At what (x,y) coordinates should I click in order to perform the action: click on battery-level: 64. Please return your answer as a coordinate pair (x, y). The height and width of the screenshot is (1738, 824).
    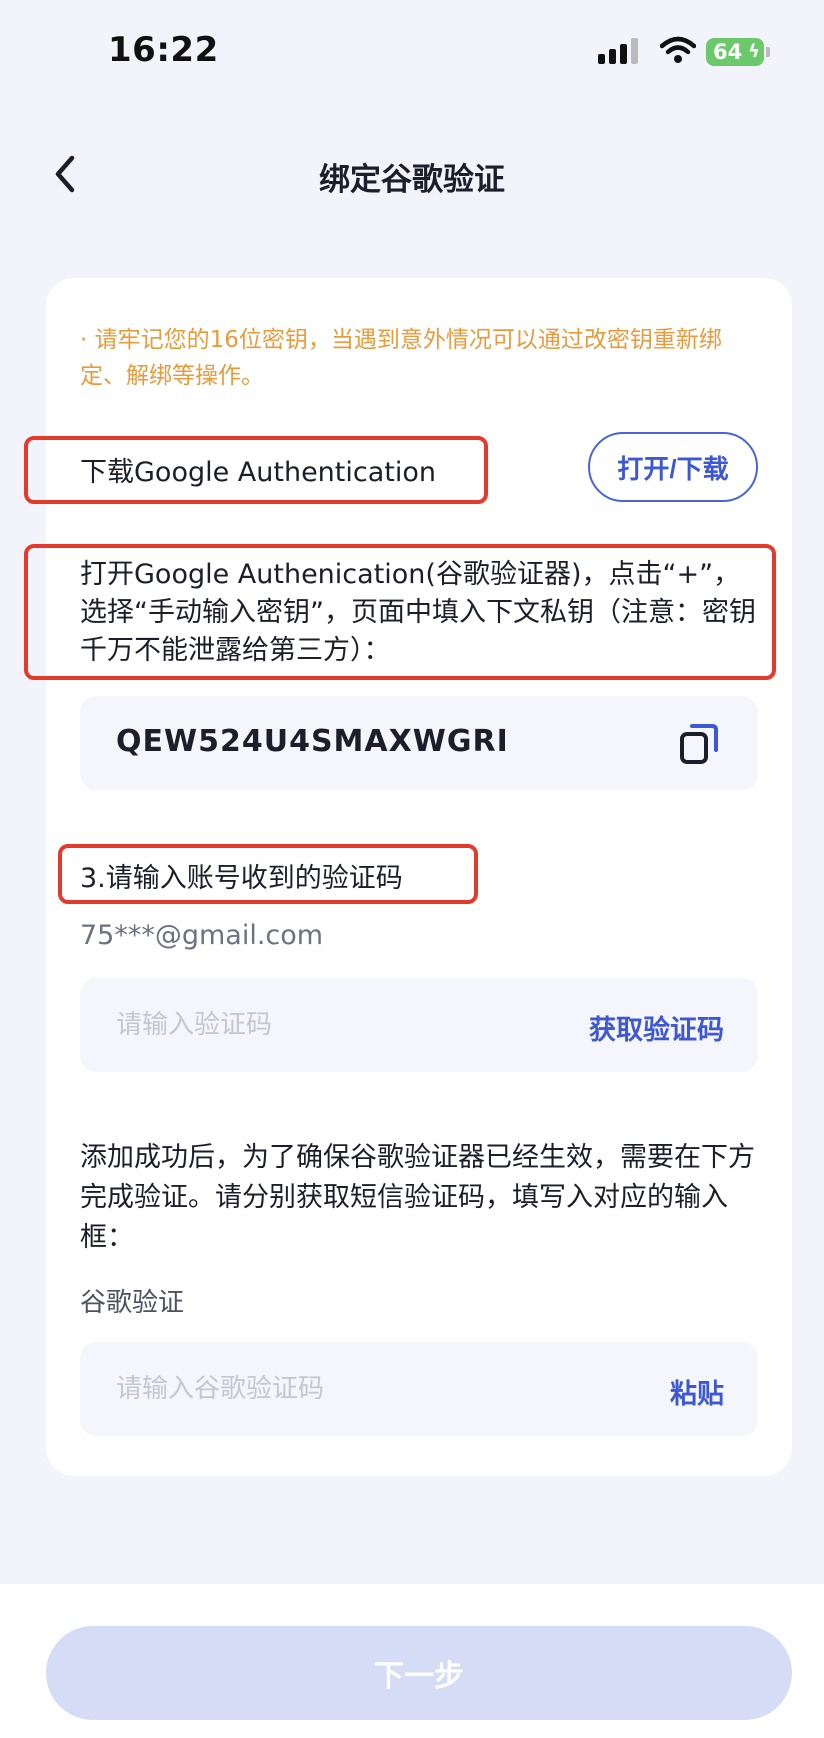
    Looking at the image, I should click on (728, 52).